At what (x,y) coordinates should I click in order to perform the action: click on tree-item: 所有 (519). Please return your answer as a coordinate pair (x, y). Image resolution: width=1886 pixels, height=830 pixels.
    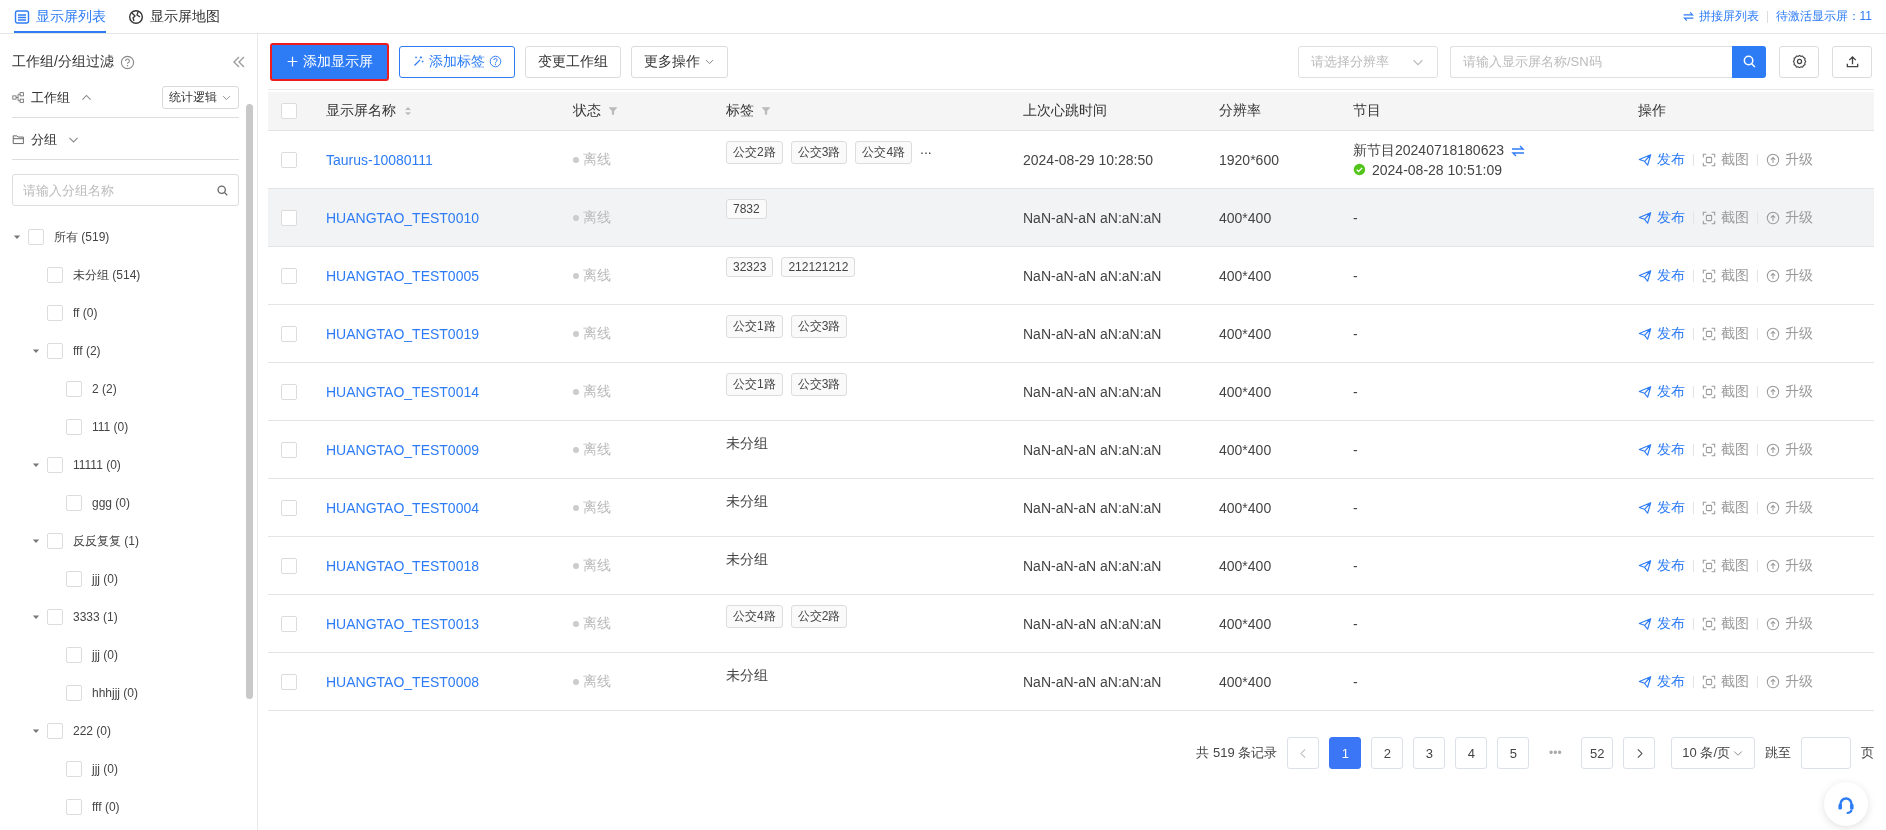
    Looking at the image, I should click on (82, 237).